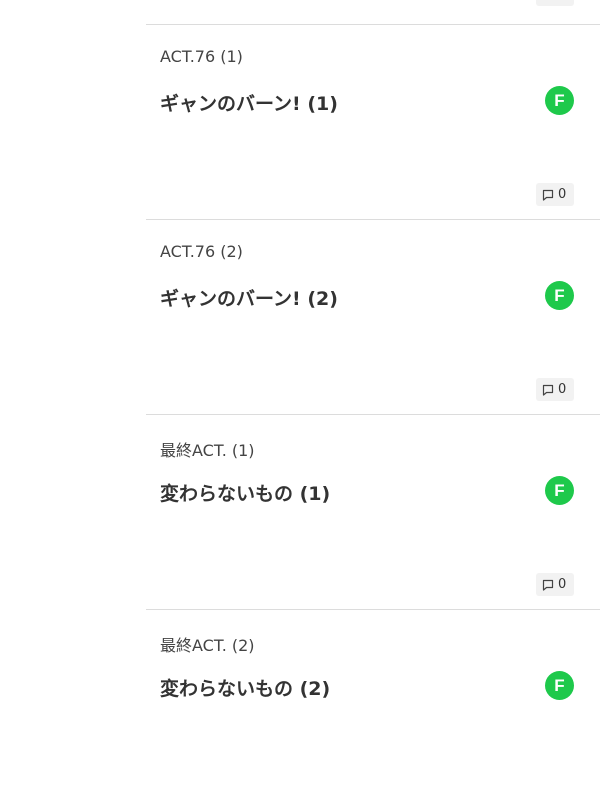 The image size is (600, 805). What do you see at coordinates (201, 251) in the screenshot?
I see `episode-label: ACT.76 (2)` at bounding box center [201, 251].